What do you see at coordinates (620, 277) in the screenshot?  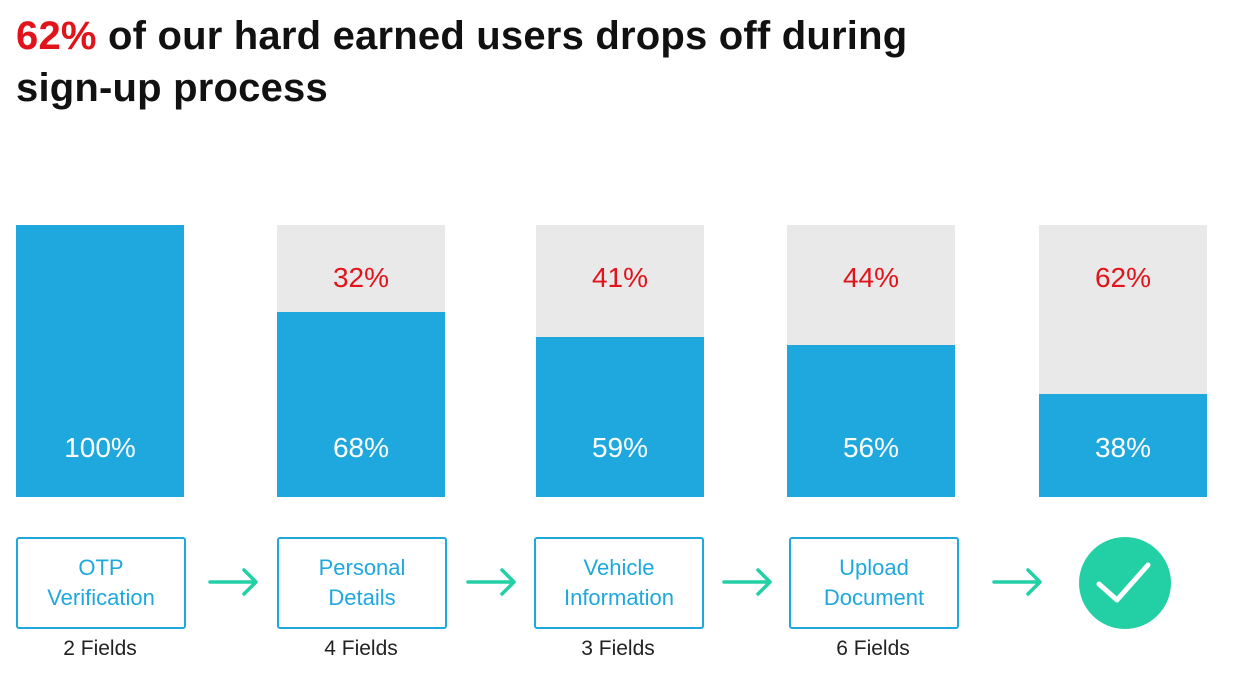 I see `drop-label: 41%` at bounding box center [620, 277].